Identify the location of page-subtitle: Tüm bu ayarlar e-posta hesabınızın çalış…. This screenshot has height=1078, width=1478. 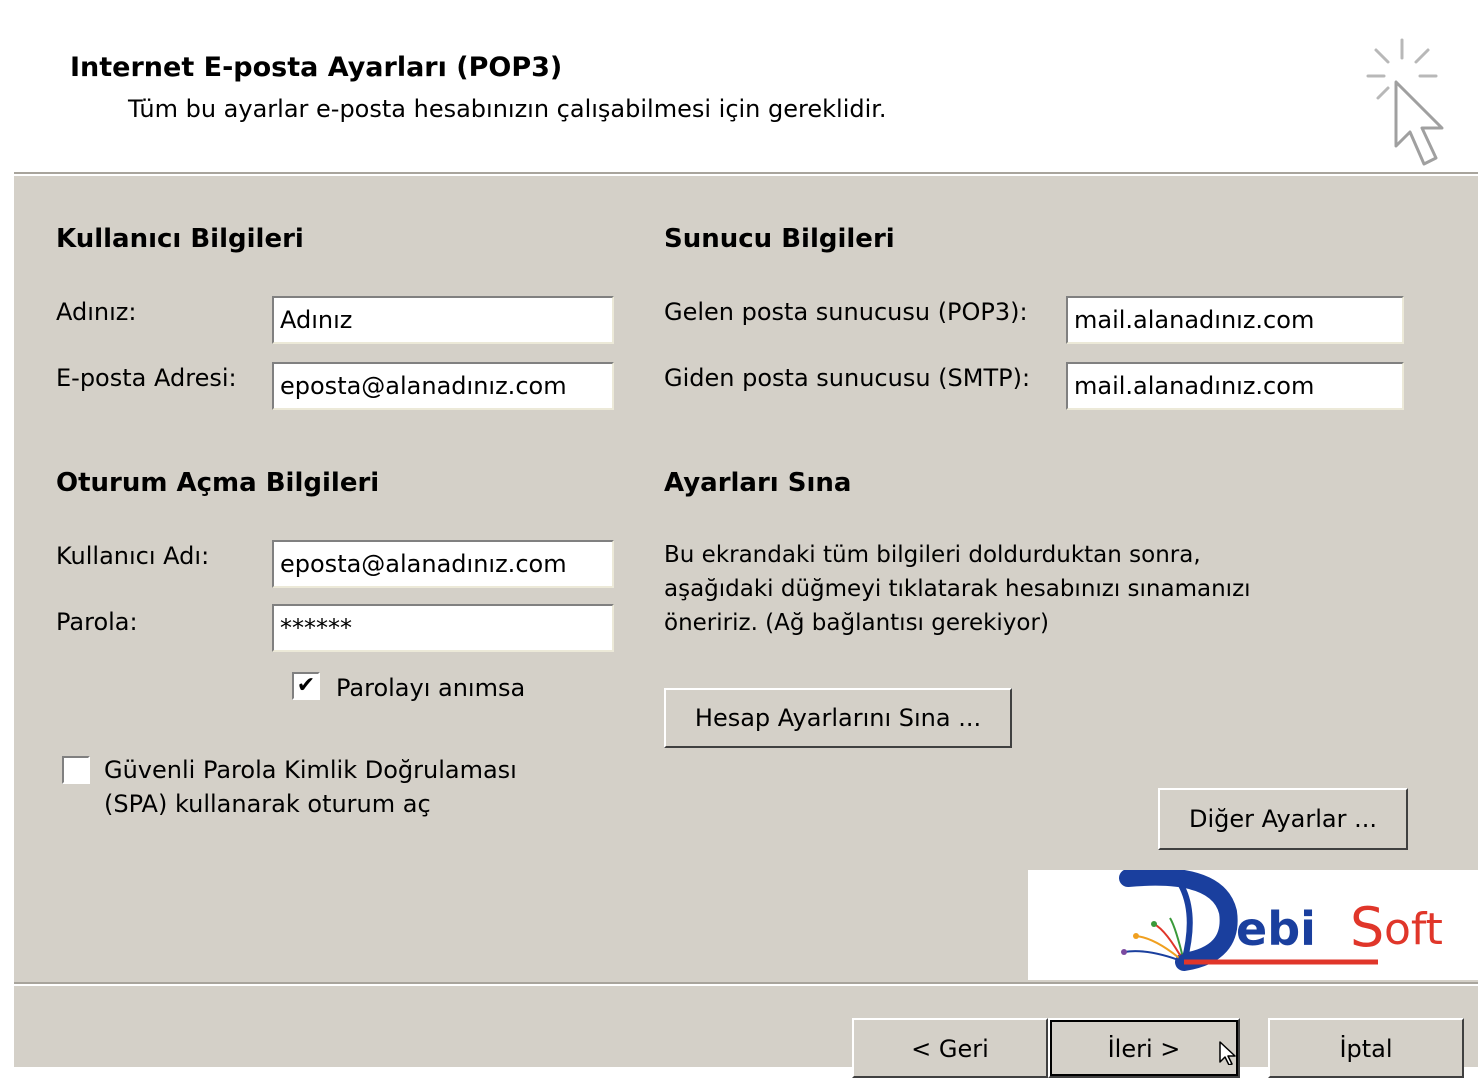
(507, 109).